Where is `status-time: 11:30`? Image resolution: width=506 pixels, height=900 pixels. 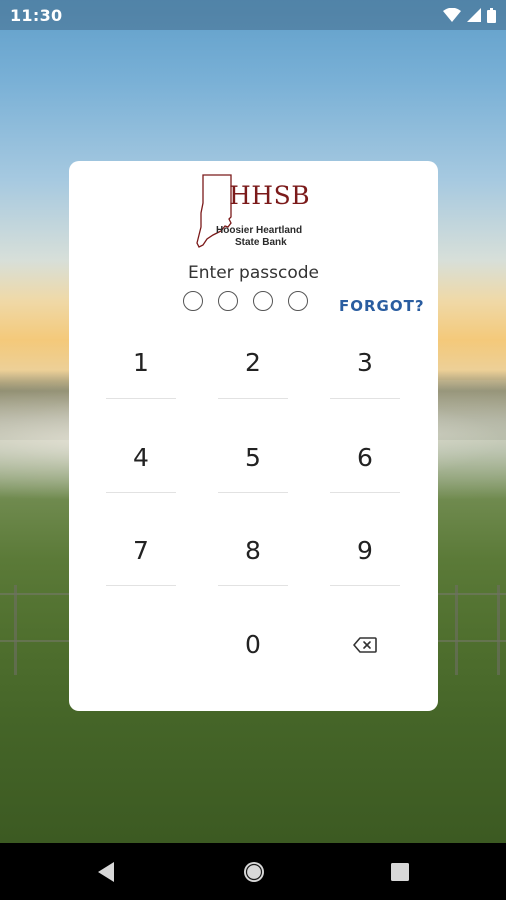
status-time: 11:30 is located at coordinates (36, 15).